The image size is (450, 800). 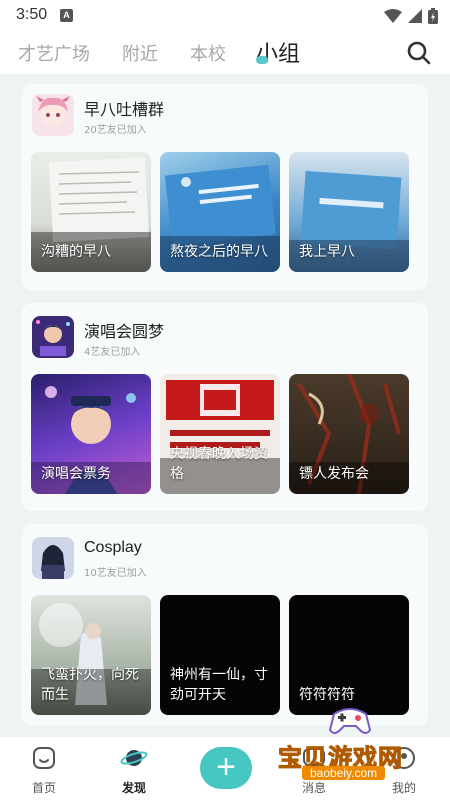 What do you see at coordinates (133, 788) in the screenshot?
I see `nav-label: 发现` at bounding box center [133, 788].